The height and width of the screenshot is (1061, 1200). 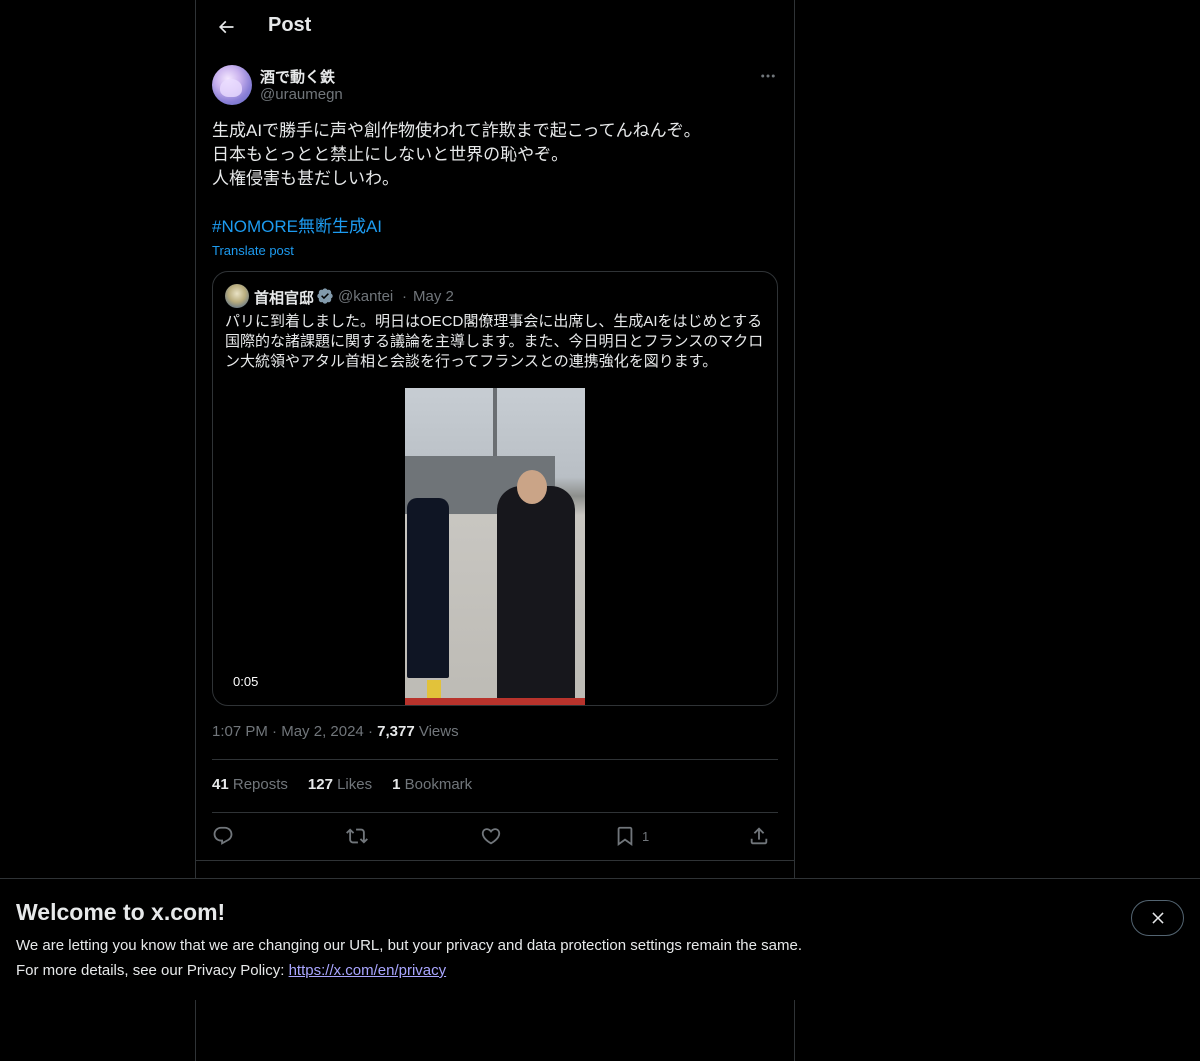 What do you see at coordinates (121, 912) in the screenshot?
I see `banner-title: Welcome to x.com!` at bounding box center [121, 912].